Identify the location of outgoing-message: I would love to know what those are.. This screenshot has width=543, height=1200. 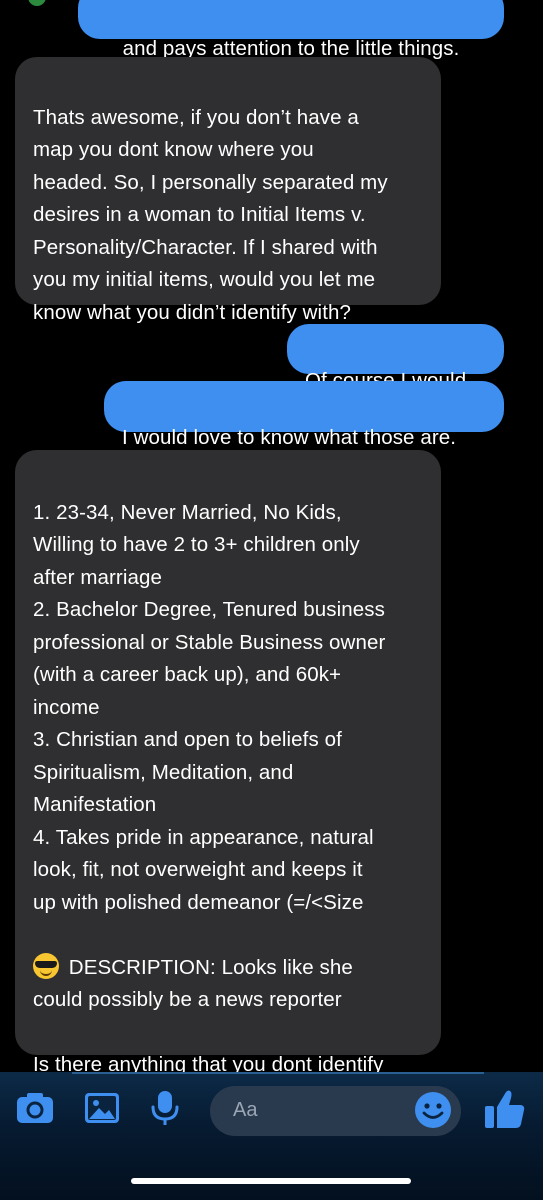
(304, 415).